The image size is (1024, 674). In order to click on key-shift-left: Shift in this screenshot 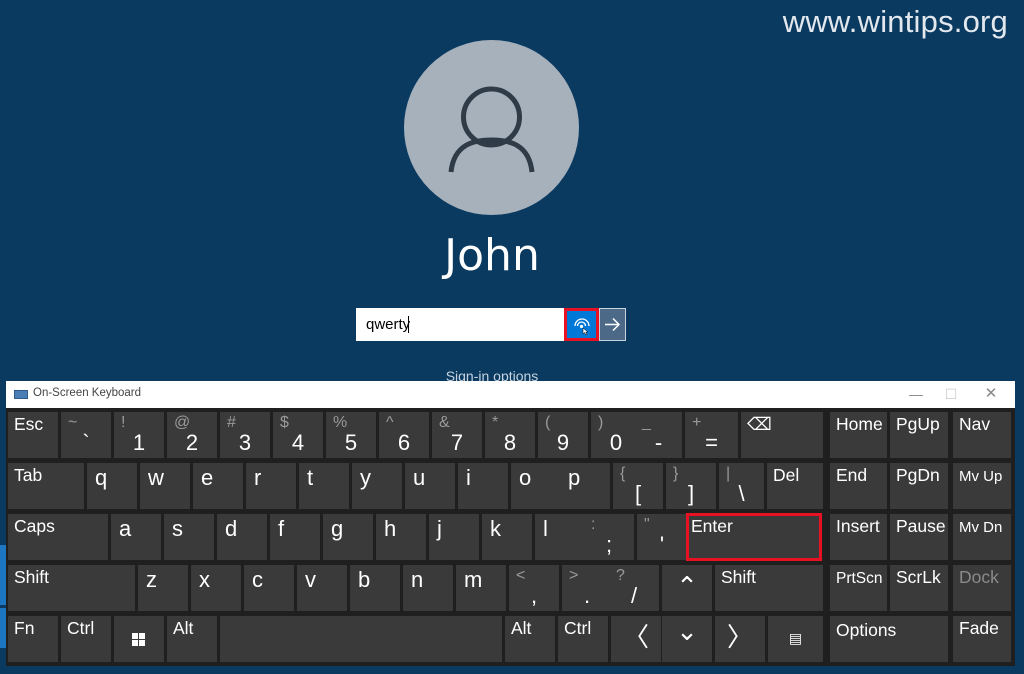, I will do `click(71, 588)`.